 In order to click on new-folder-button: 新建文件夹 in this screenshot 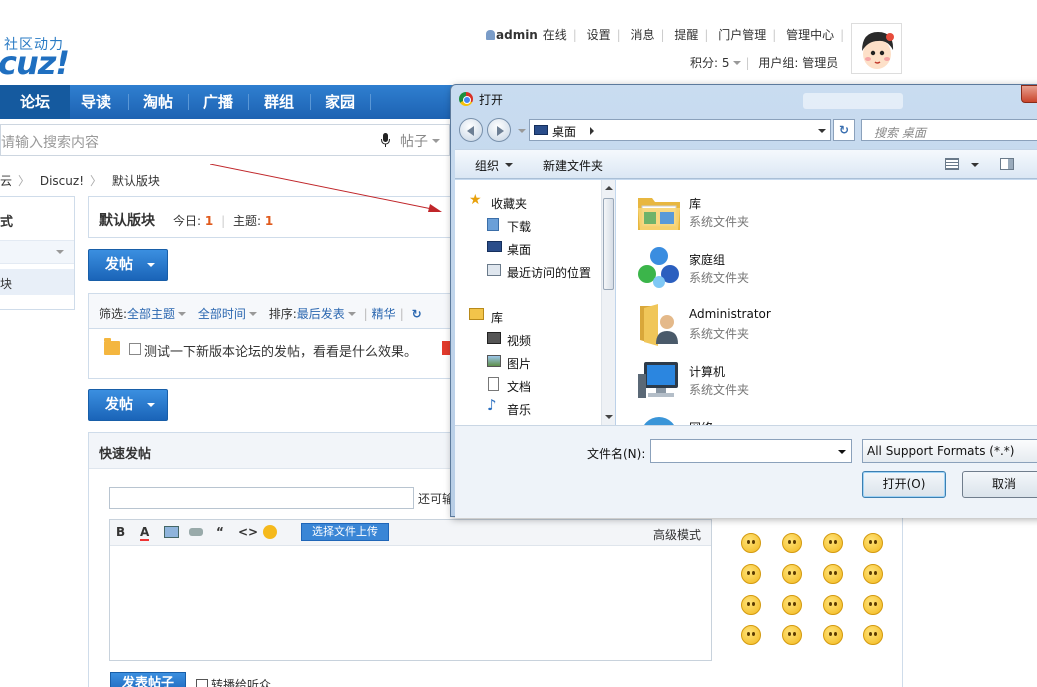, I will do `click(573, 165)`.